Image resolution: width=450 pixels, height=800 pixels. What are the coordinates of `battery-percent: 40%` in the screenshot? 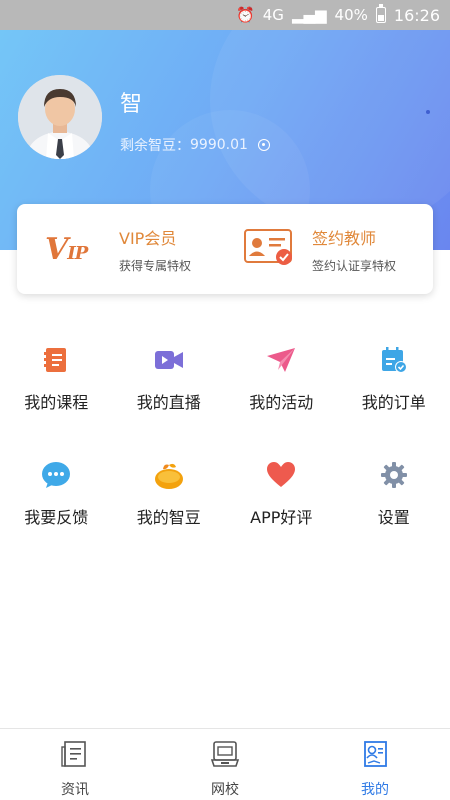 It's located at (351, 15).